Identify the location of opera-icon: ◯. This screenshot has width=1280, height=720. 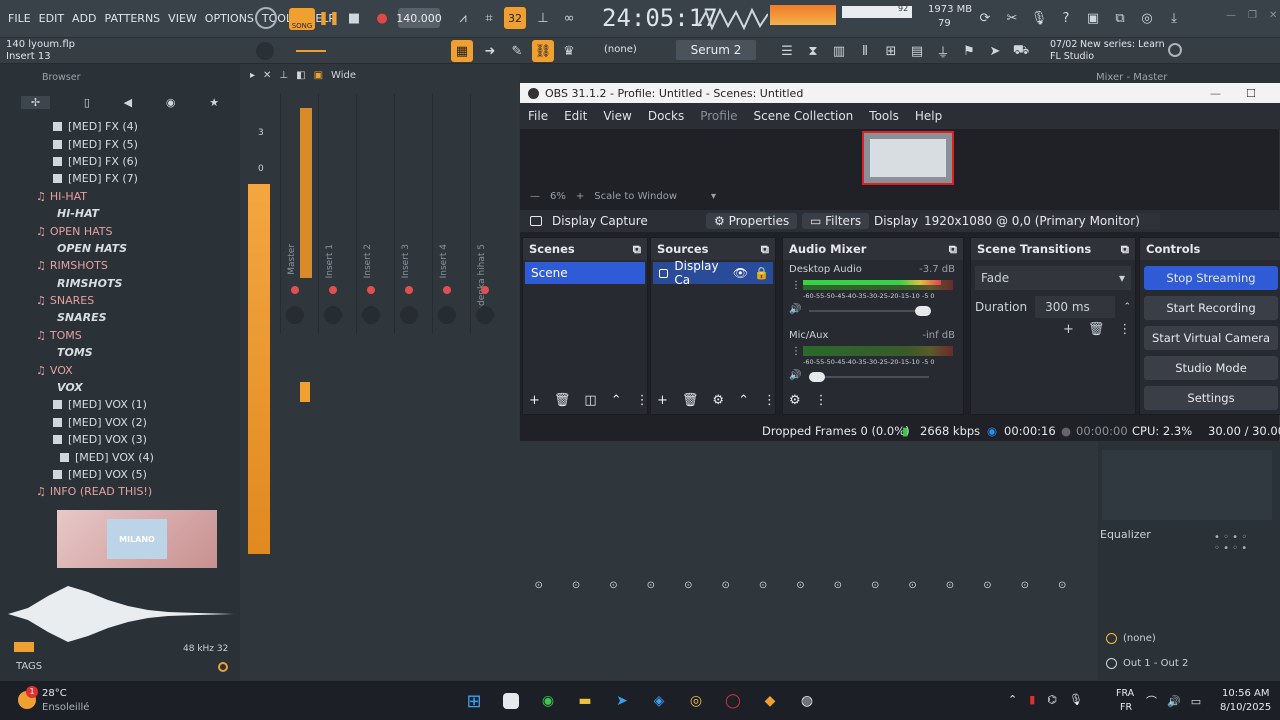
(733, 701).